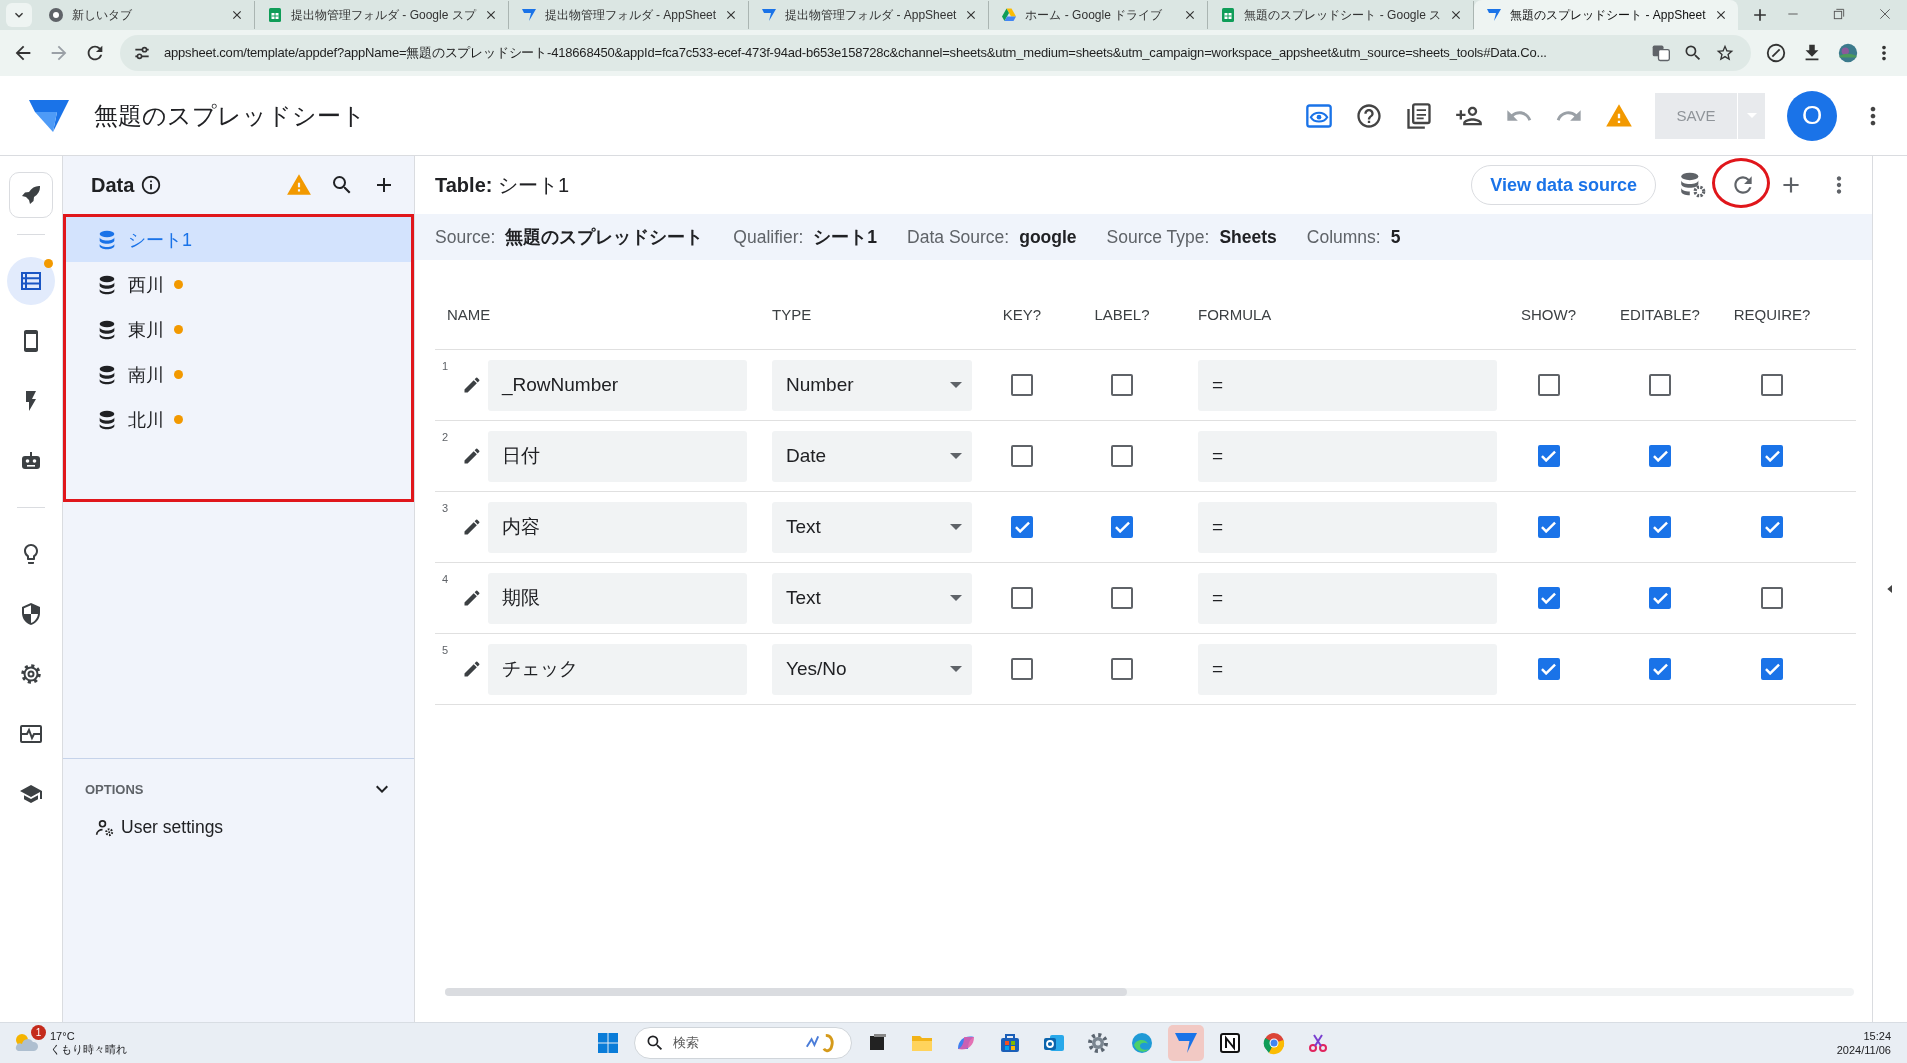  I want to click on column-header: NAME, so click(469, 314).